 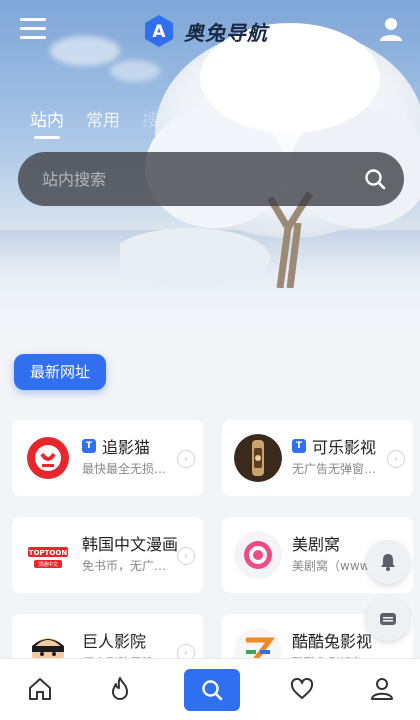 What do you see at coordinates (258, 555) in the screenshot?
I see `meijuwo-logo-icon` at bounding box center [258, 555].